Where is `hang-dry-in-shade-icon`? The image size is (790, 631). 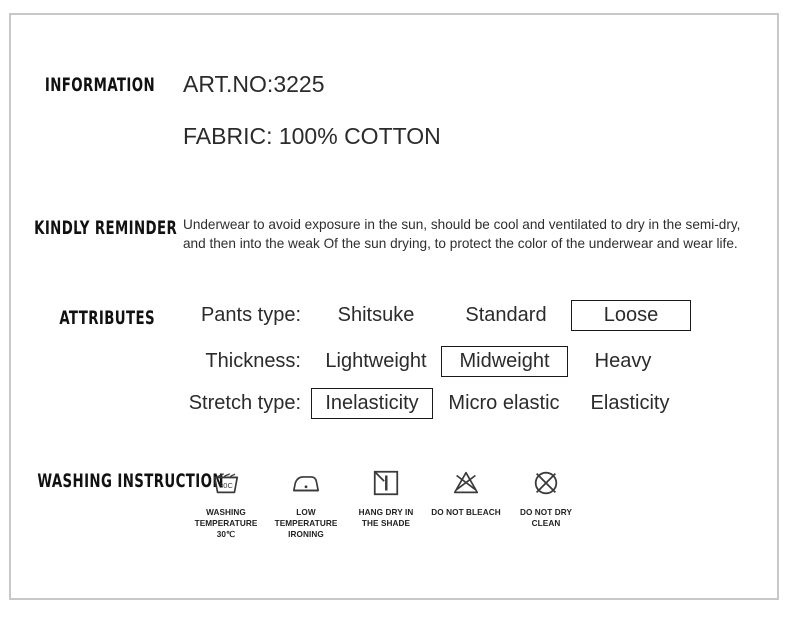
hang-dry-in-shade-icon is located at coordinates (386, 483).